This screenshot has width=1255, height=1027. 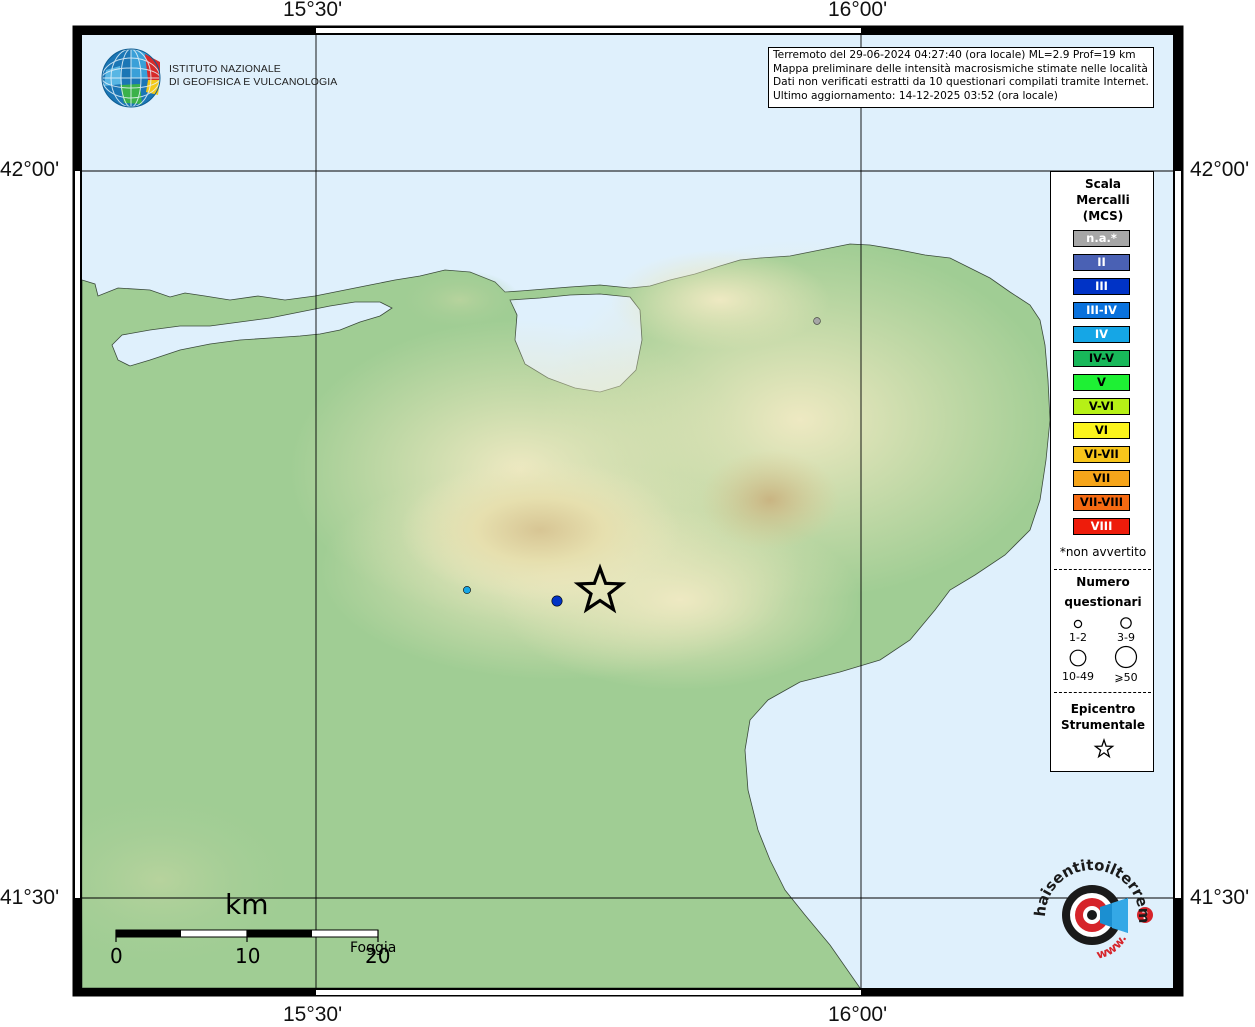 What do you see at coordinates (1101, 502) in the screenshot?
I see `intensity-swatch: VII-VIII` at bounding box center [1101, 502].